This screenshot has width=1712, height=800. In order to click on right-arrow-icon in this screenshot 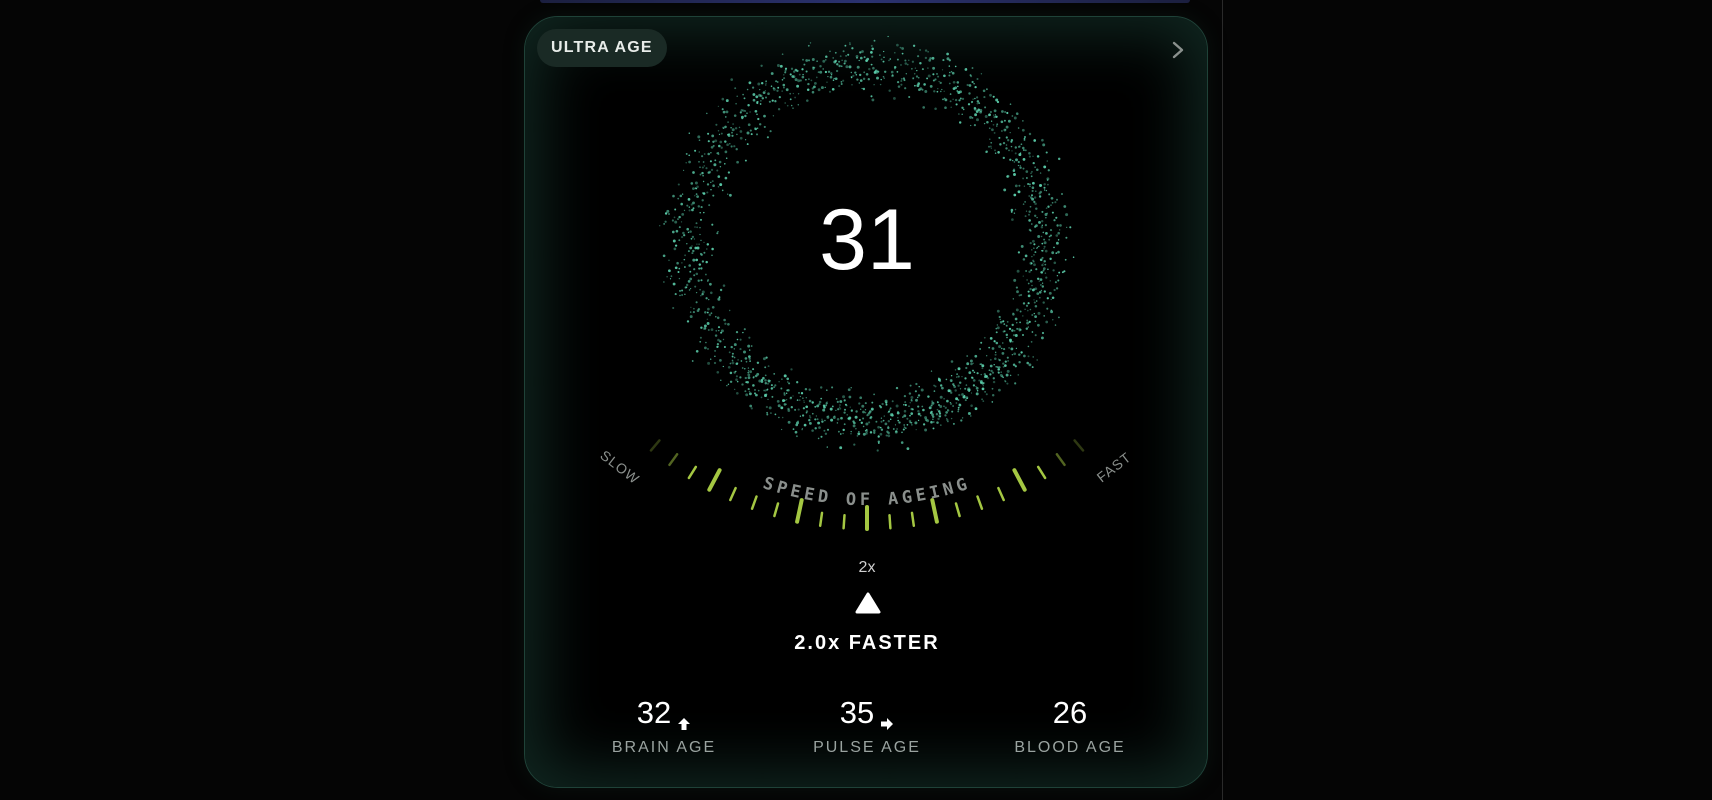, I will do `click(887, 717)`.